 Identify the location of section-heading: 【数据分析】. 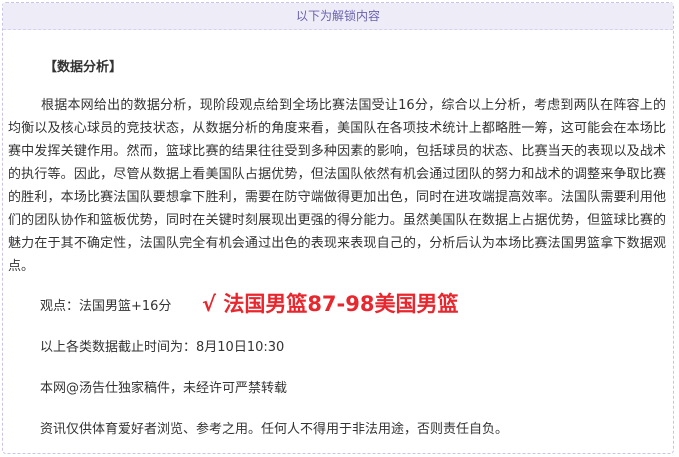
(83, 67).